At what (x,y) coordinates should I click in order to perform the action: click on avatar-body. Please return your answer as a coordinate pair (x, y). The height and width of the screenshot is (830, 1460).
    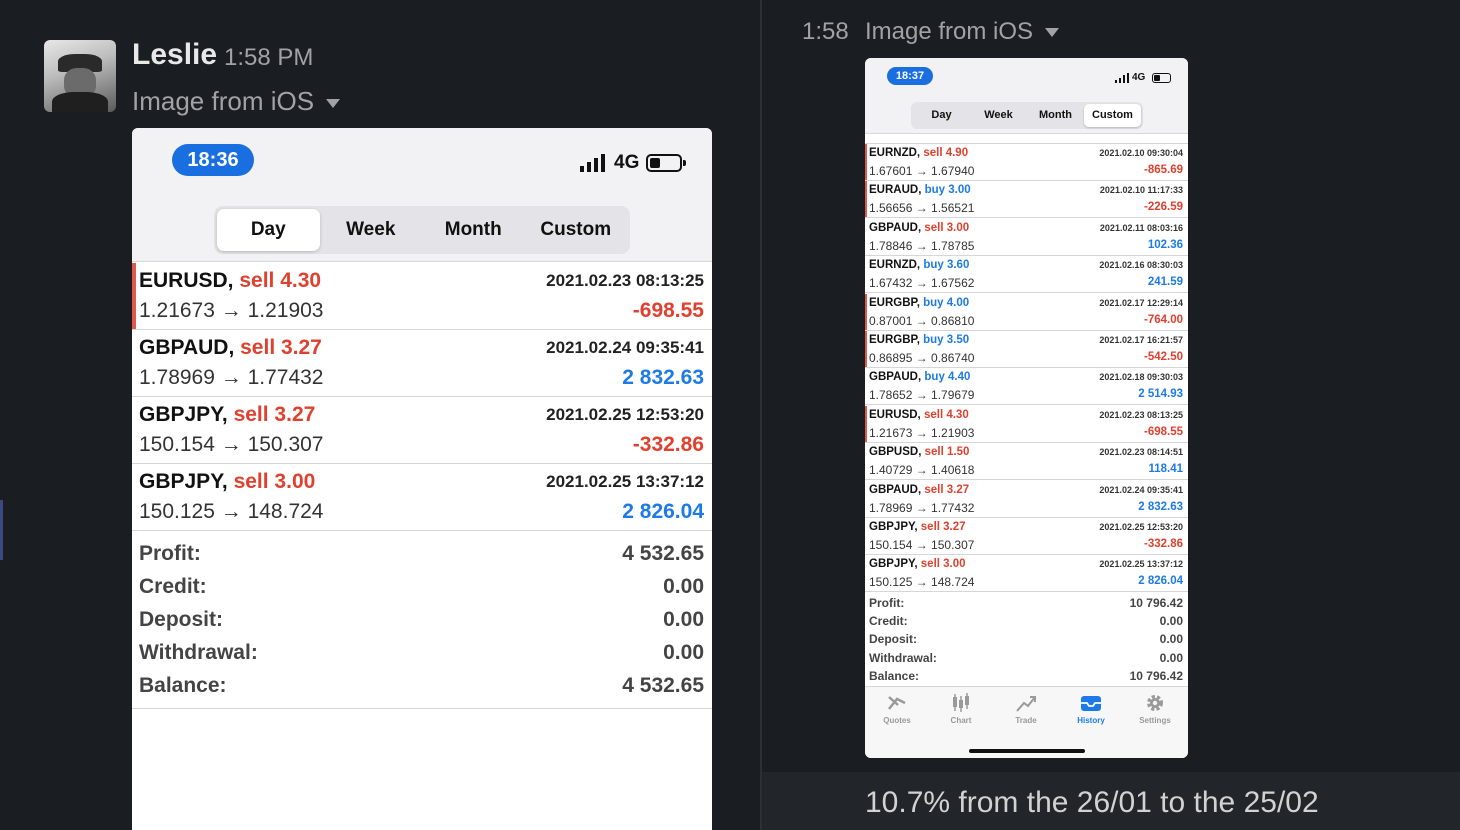
    Looking at the image, I should click on (80, 102).